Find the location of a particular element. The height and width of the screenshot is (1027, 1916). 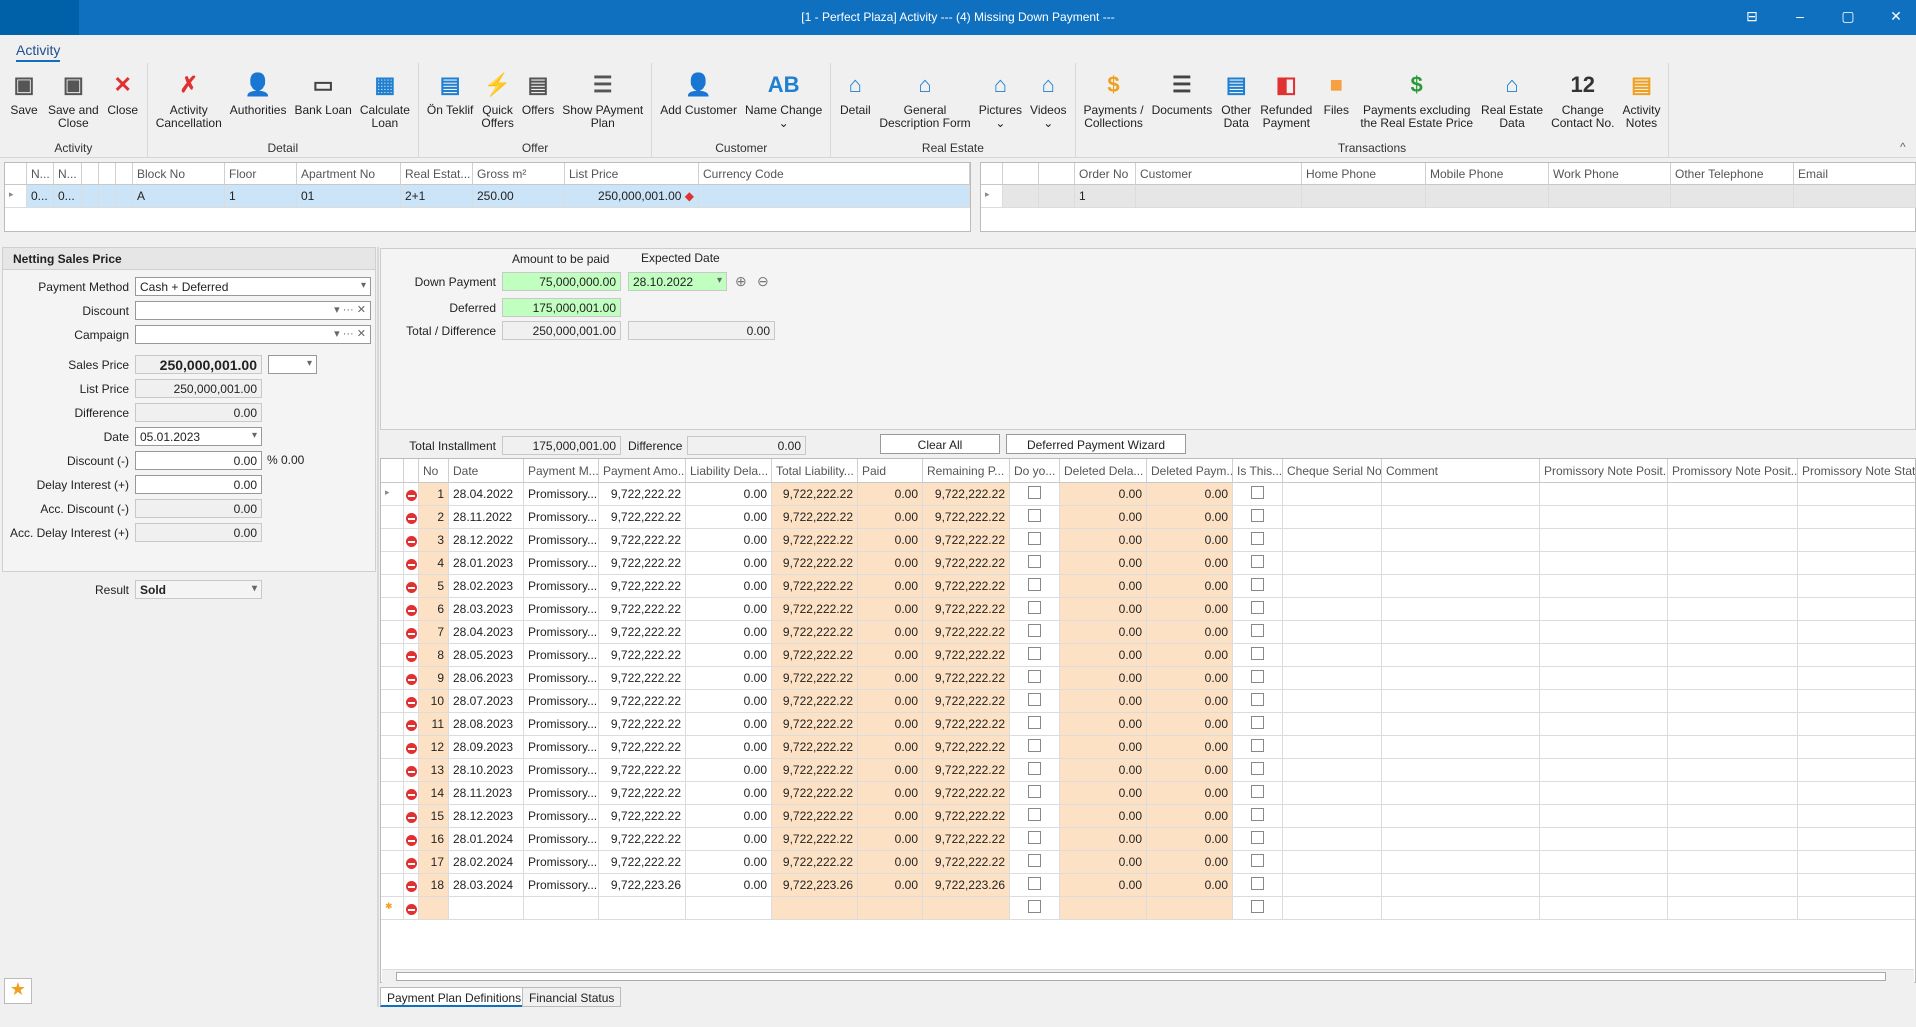

column-header is located at coordinates (107, 174).